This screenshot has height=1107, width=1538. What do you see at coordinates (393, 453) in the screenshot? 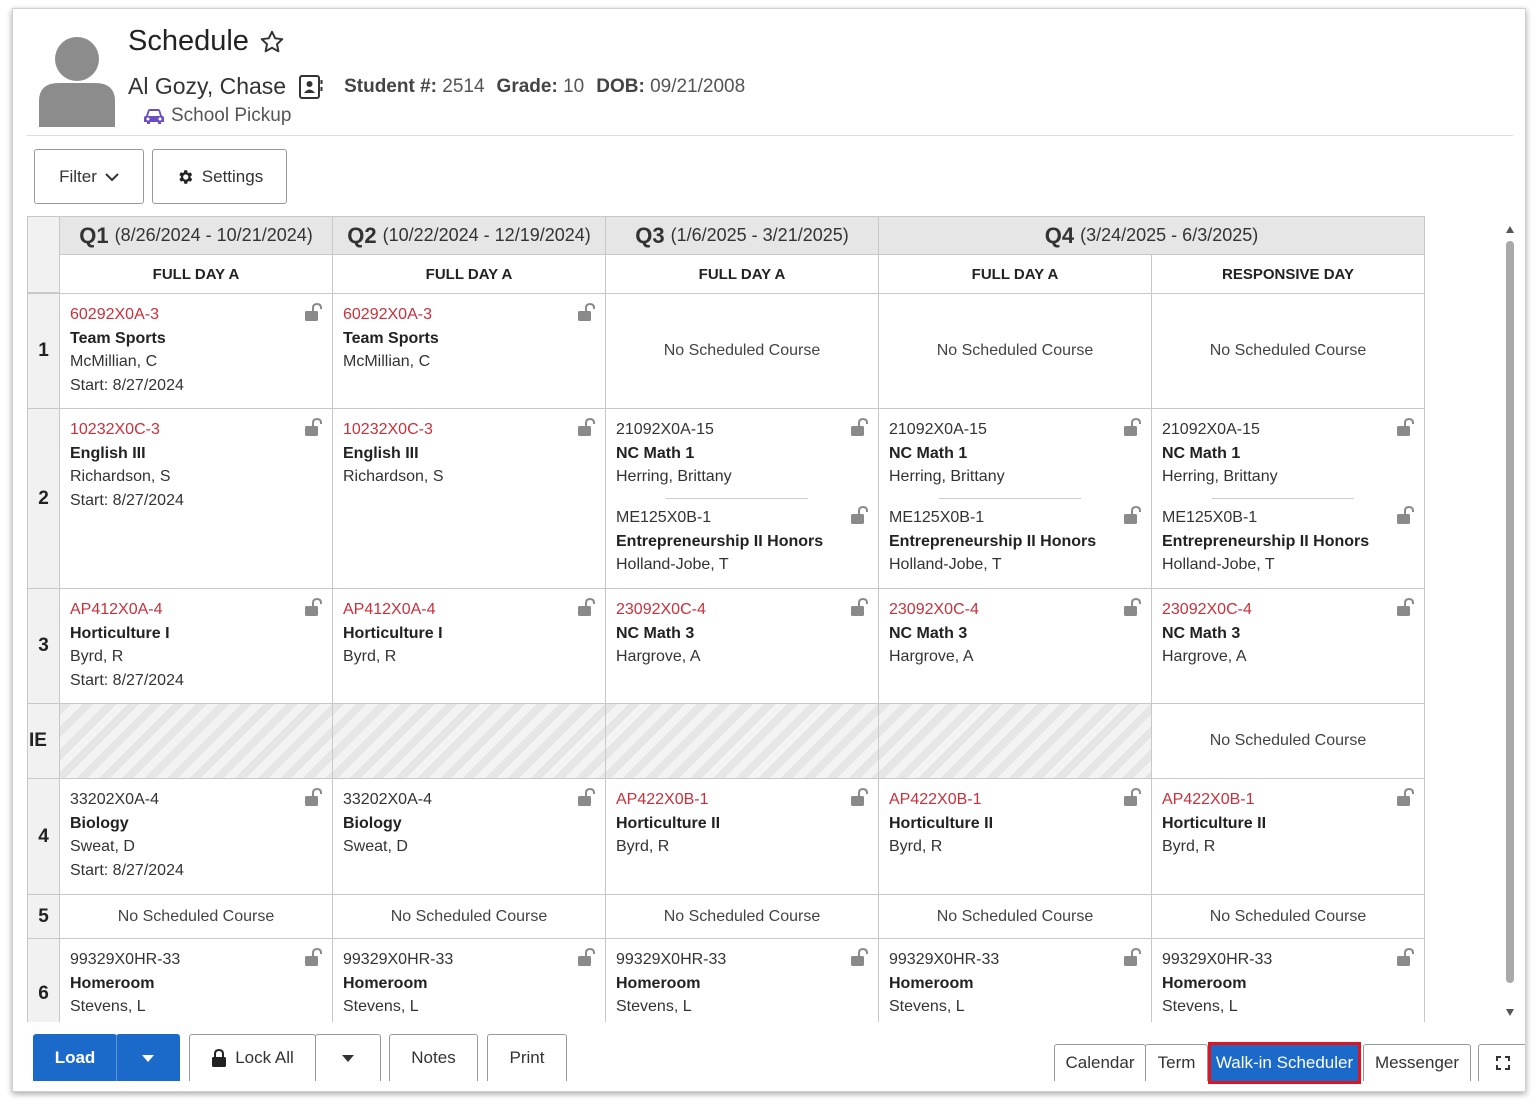
I see `course-entry: 10232X0C-3 English III Richardson, S` at bounding box center [393, 453].